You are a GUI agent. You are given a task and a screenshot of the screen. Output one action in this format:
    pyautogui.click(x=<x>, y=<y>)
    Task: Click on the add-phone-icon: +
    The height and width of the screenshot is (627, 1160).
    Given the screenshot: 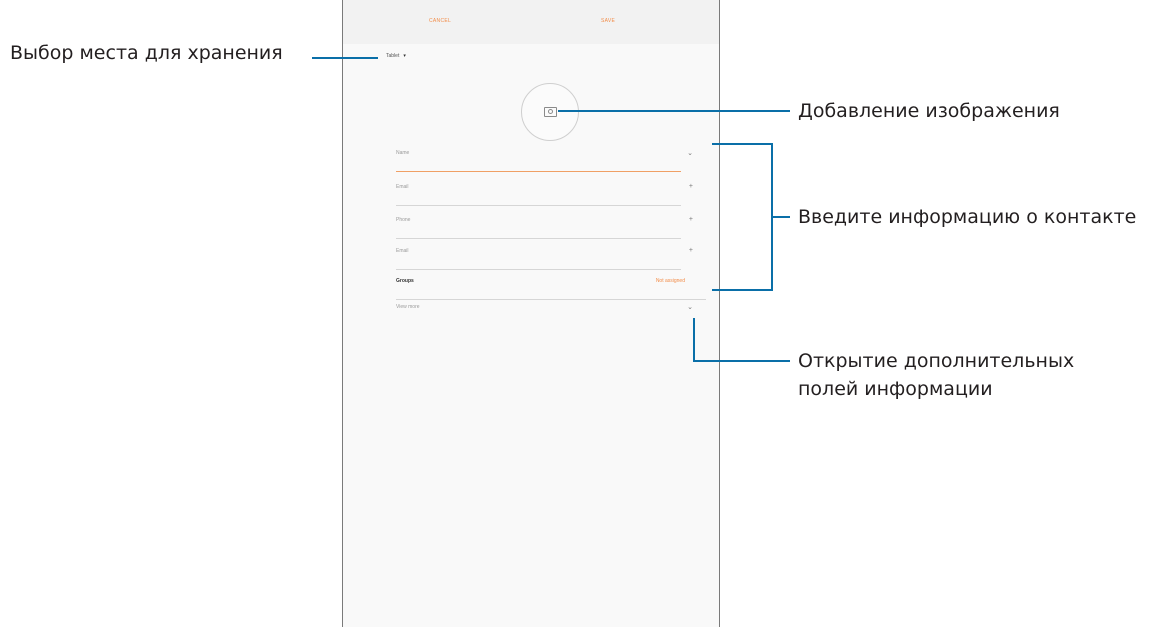 What is the action you would take?
    pyautogui.click(x=691, y=219)
    